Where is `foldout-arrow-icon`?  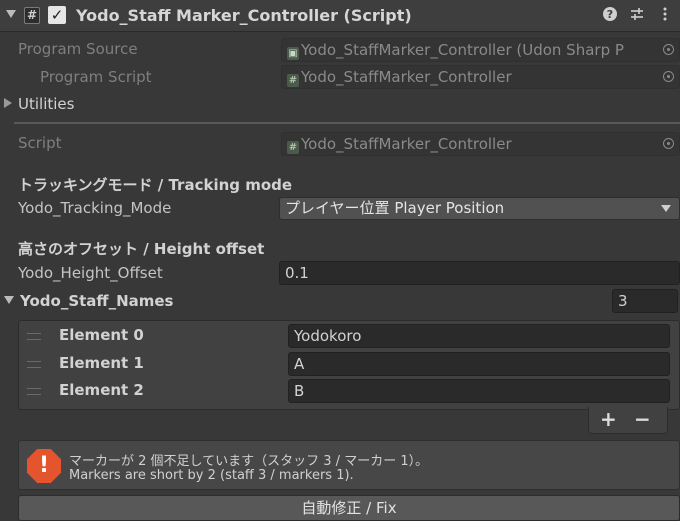
foldout-arrow-icon is located at coordinates (11, 14).